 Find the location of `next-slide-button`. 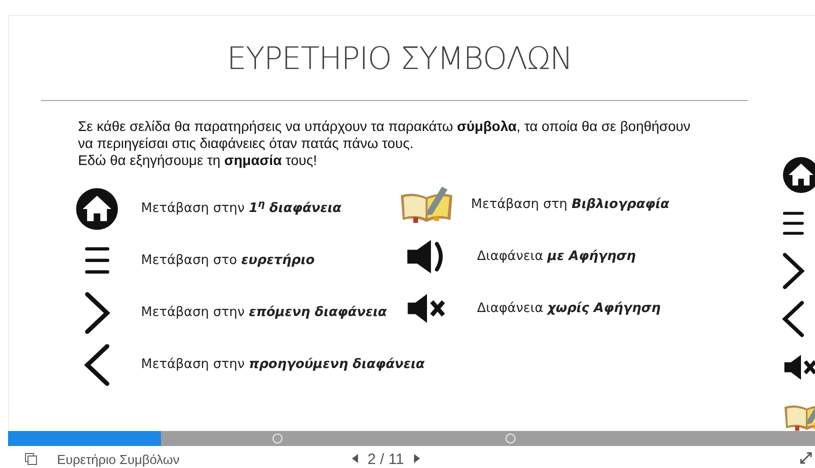

next-slide-button is located at coordinates (416, 458).